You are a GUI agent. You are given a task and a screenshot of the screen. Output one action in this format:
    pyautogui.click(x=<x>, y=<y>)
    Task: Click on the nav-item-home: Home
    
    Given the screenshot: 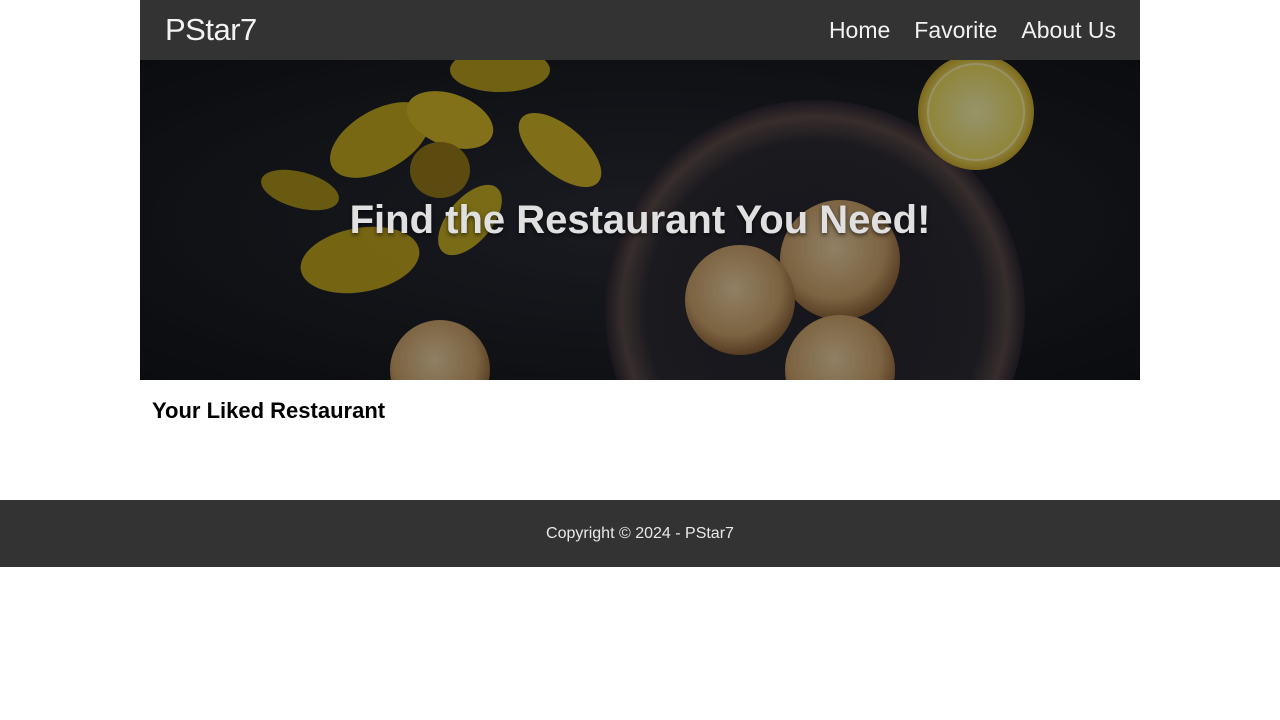 What is the action you would take?
    pyautogui.click(x=859, y=30)
    